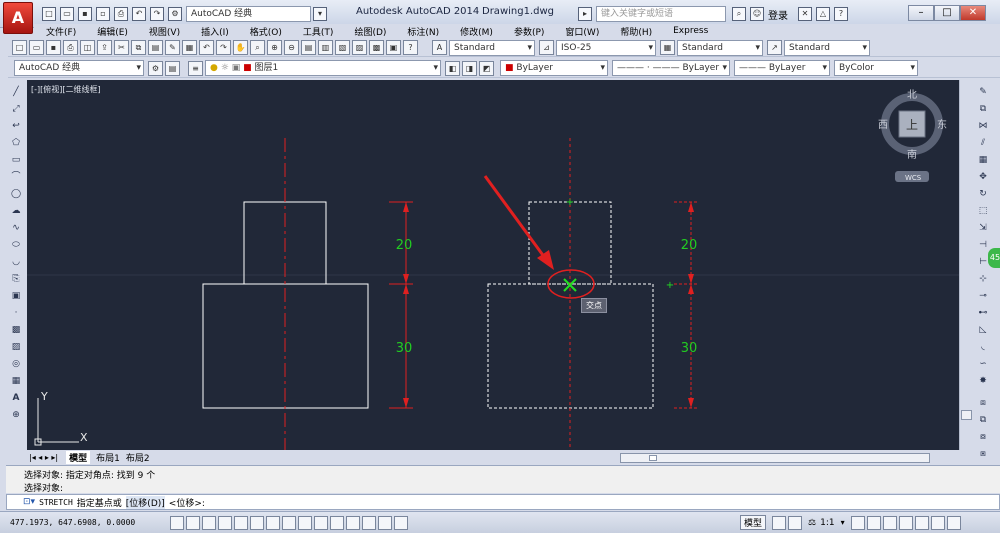 This screenshot has height=533, width=1000. Describe the element at coordinates (827, 523) in the screenshot. I see `annotation-scale: 1:1` at that location.